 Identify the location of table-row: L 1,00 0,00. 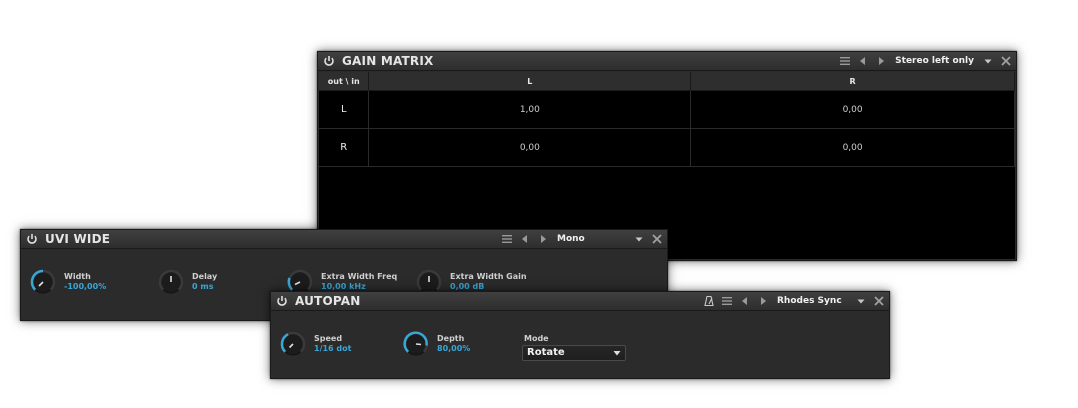
(667, 109).